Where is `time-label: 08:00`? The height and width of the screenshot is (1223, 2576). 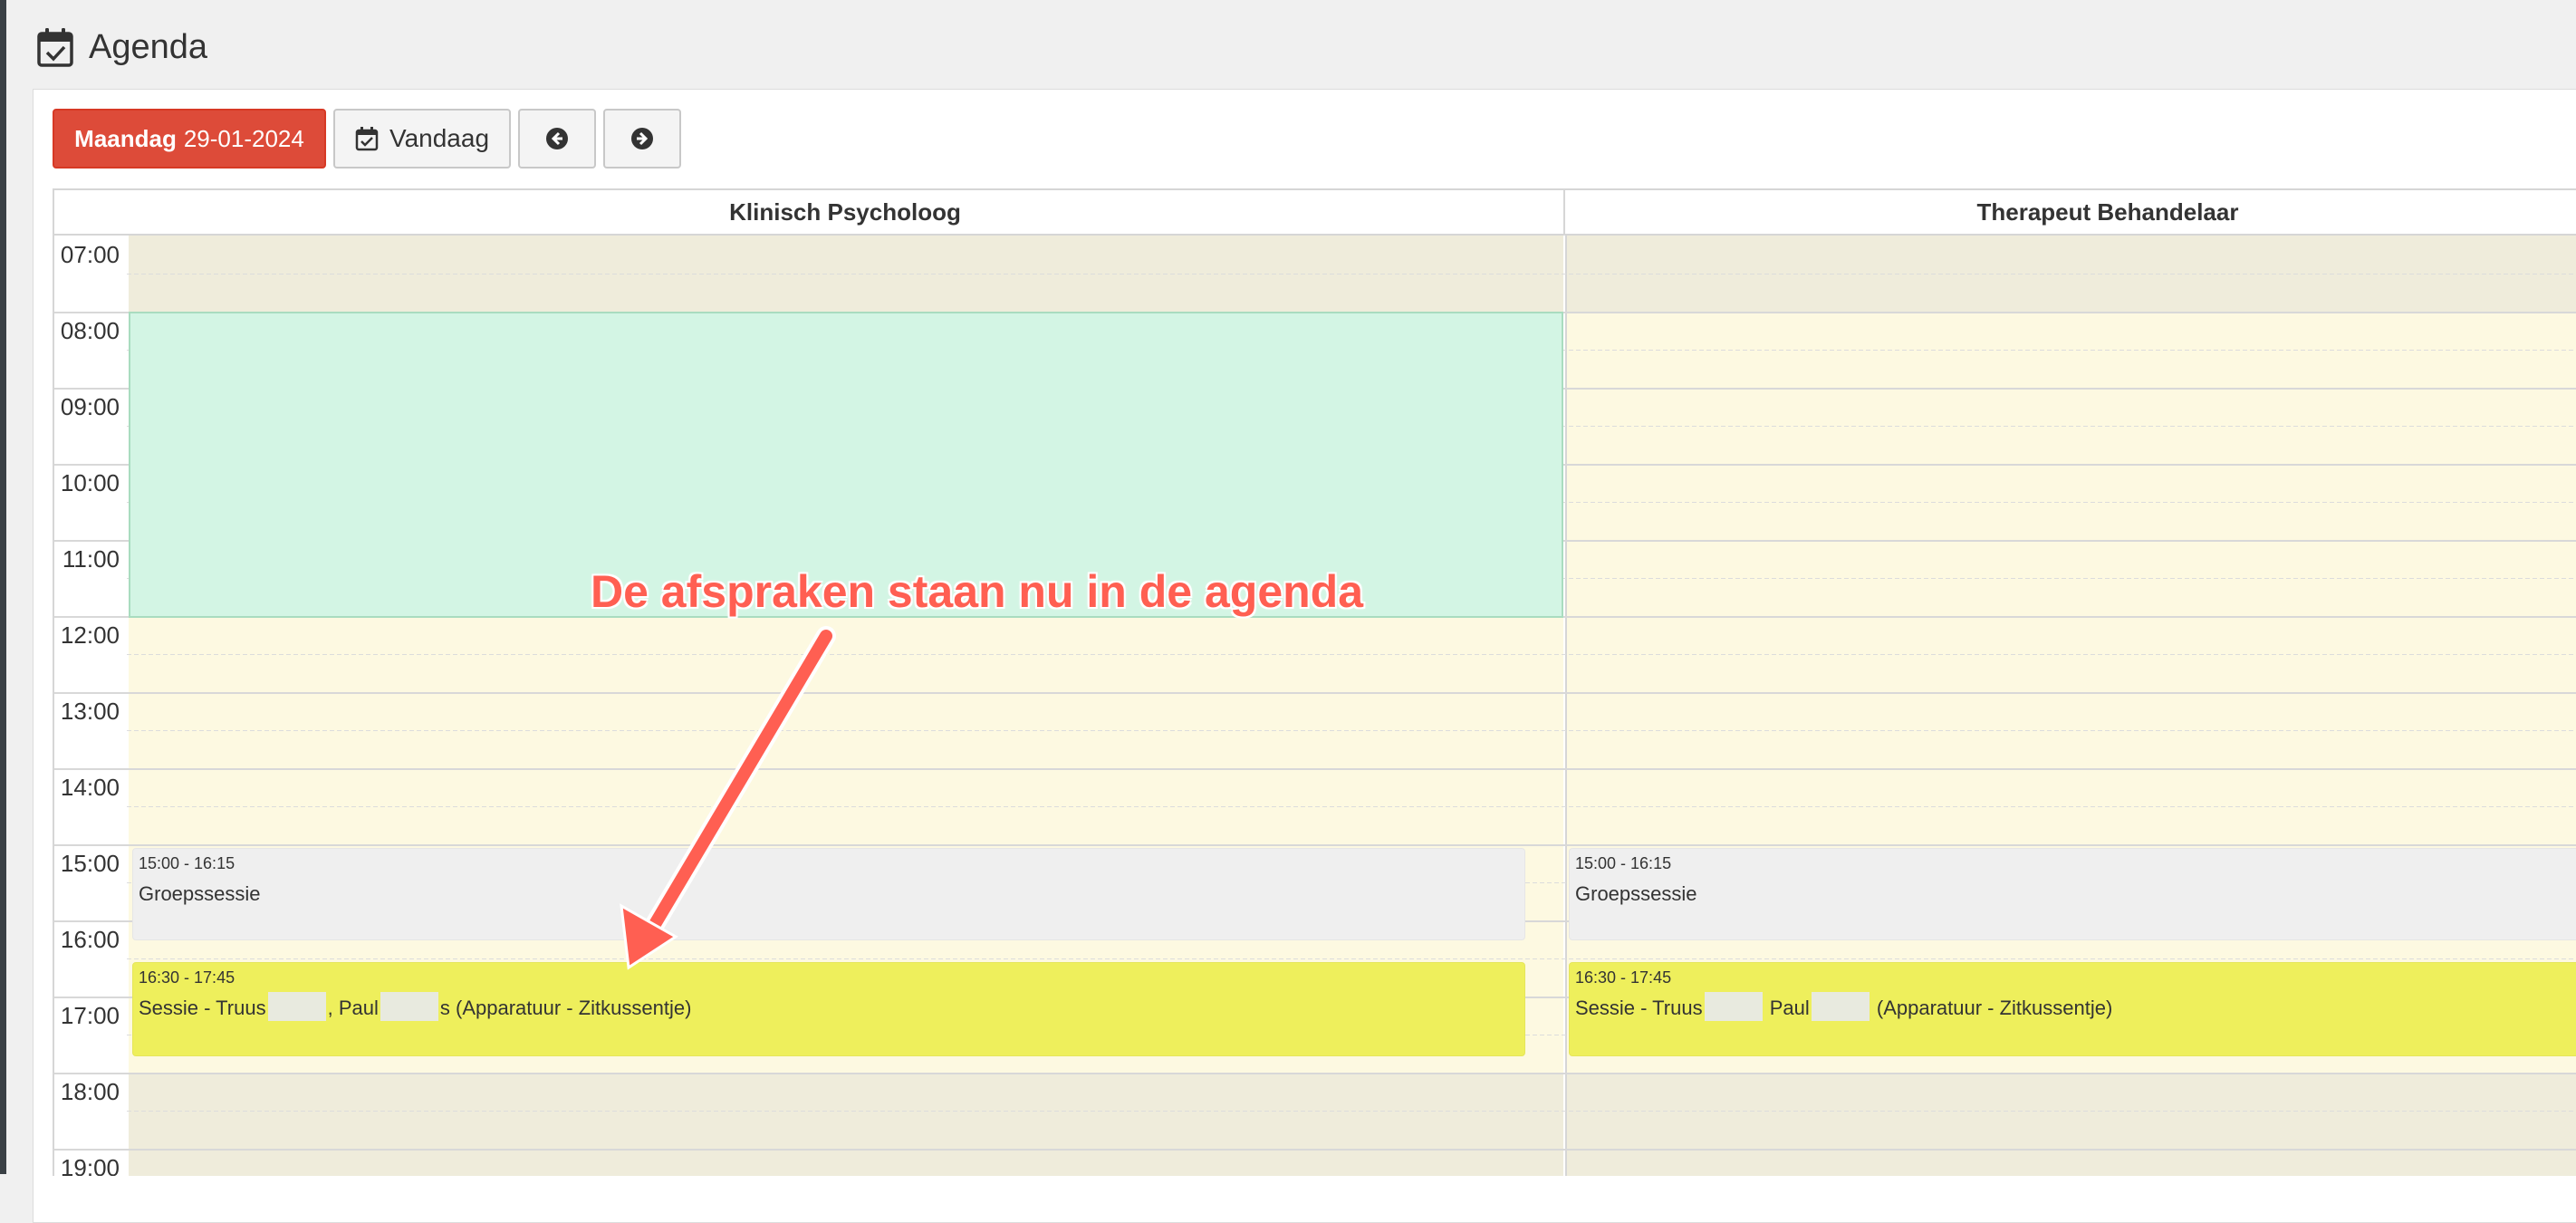
time-label: 08:00 is located at coordinates (90, 330).